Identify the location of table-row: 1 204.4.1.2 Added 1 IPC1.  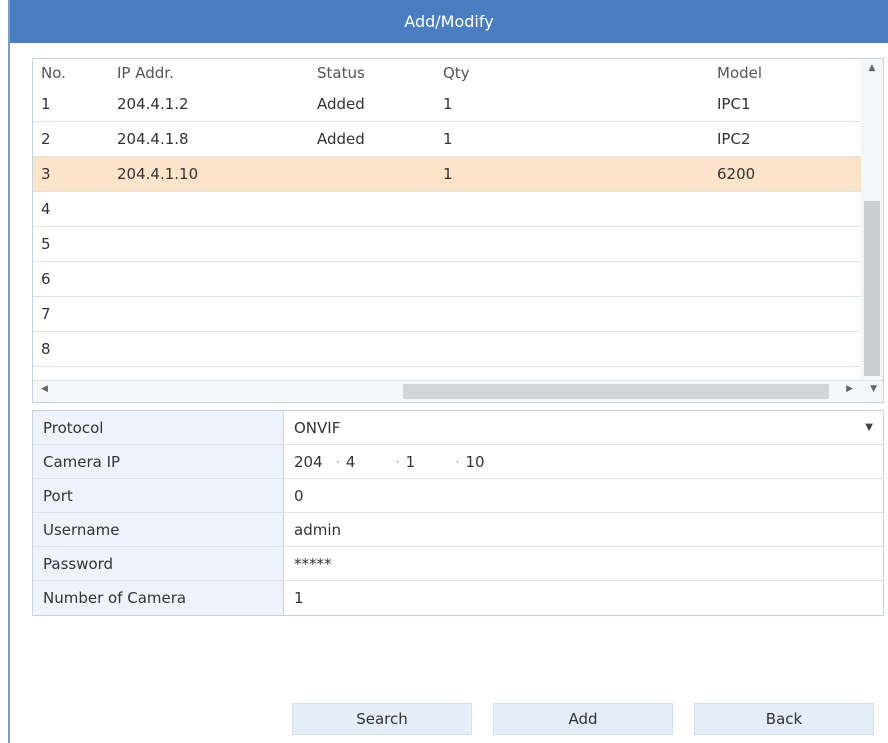
(447, 104).